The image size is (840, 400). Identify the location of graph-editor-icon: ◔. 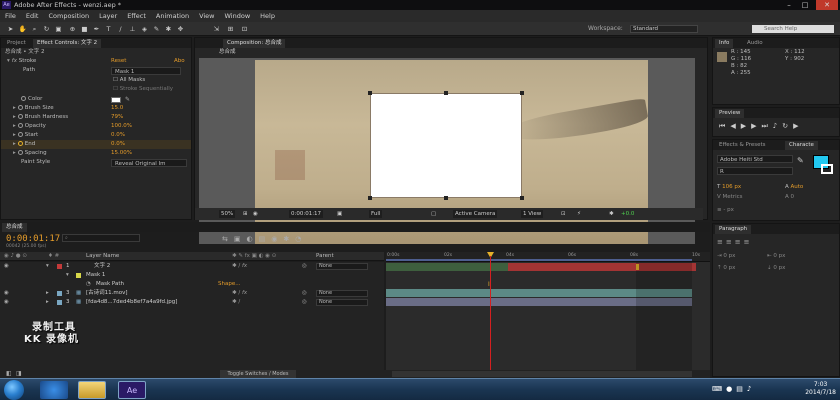
(301, 239).